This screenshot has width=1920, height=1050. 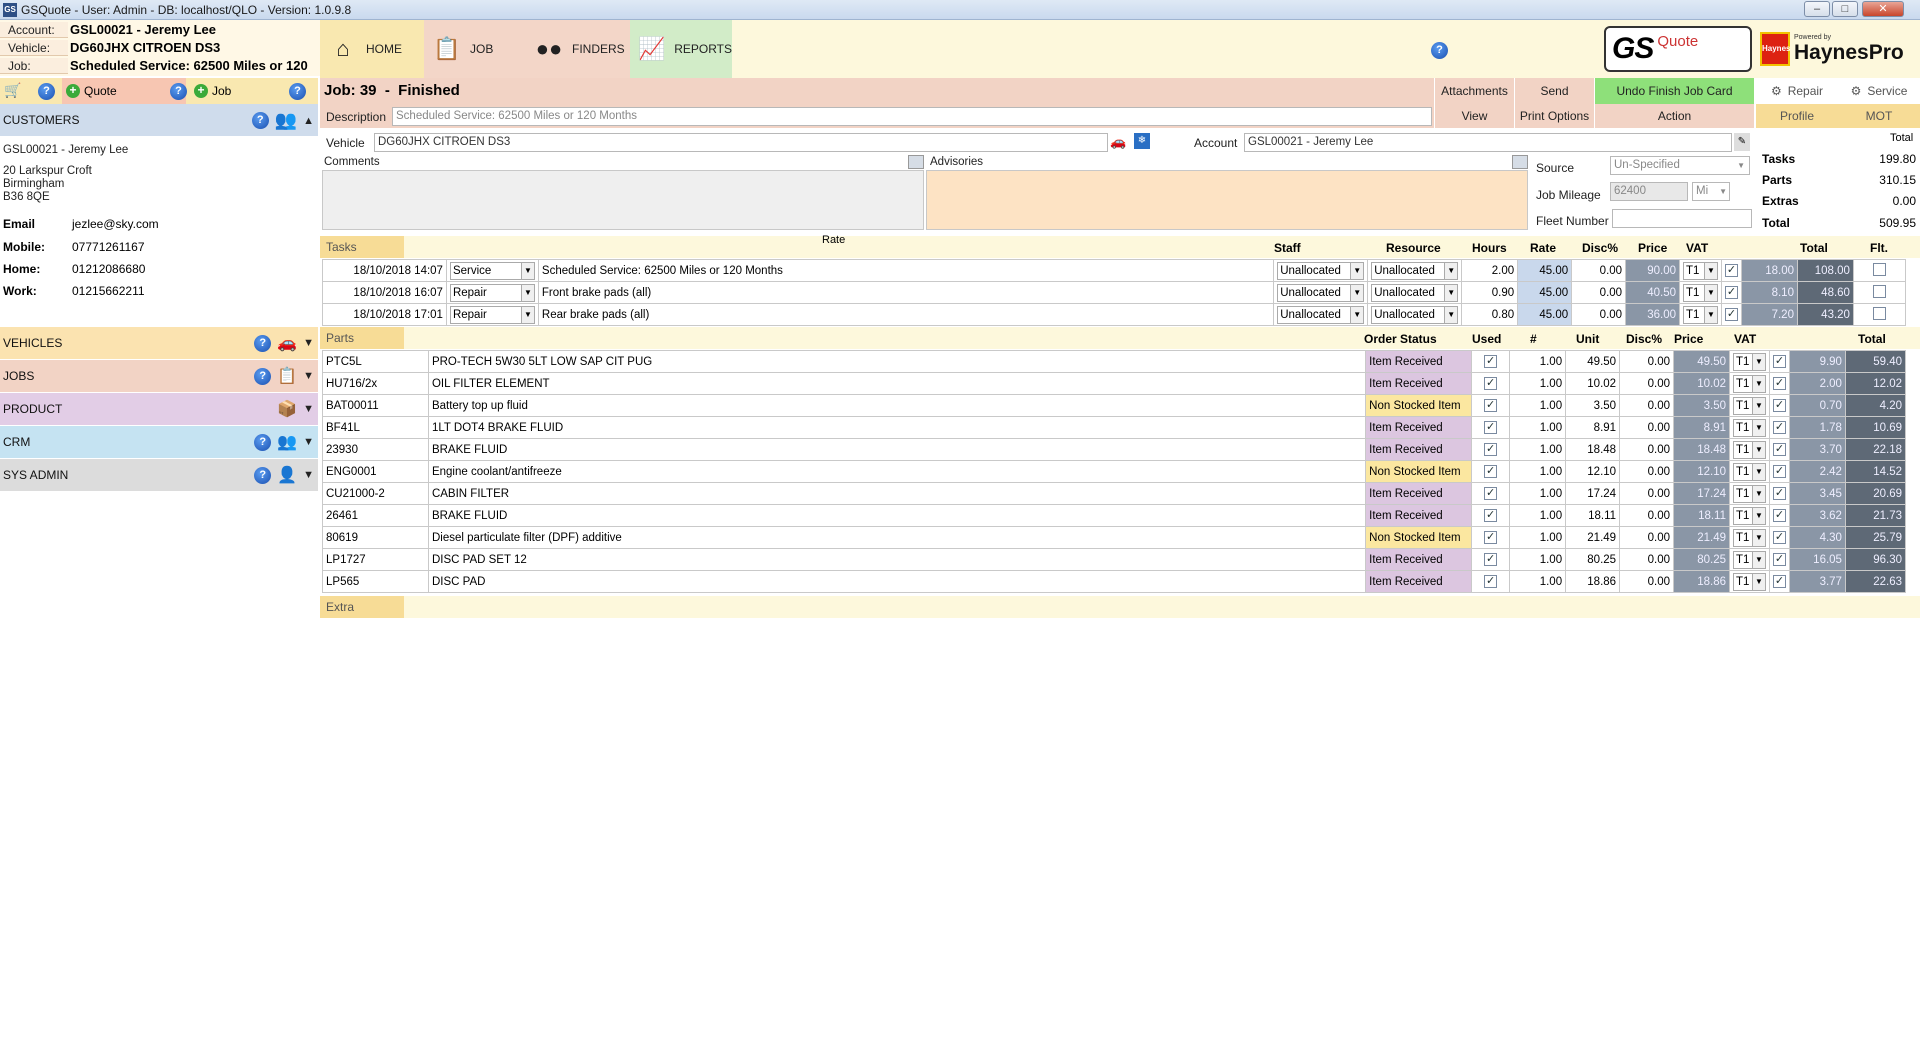 I want to click on vehicle-search-icon: ❄, so click(x=1142, y=141).